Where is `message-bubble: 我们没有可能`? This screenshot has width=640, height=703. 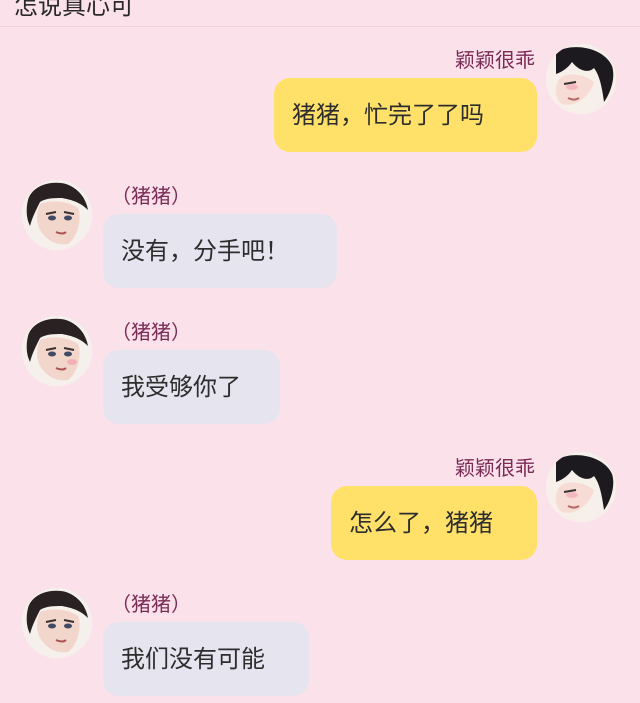 message-bubble: 我们没有可能 is located at coordinates (206, 659).